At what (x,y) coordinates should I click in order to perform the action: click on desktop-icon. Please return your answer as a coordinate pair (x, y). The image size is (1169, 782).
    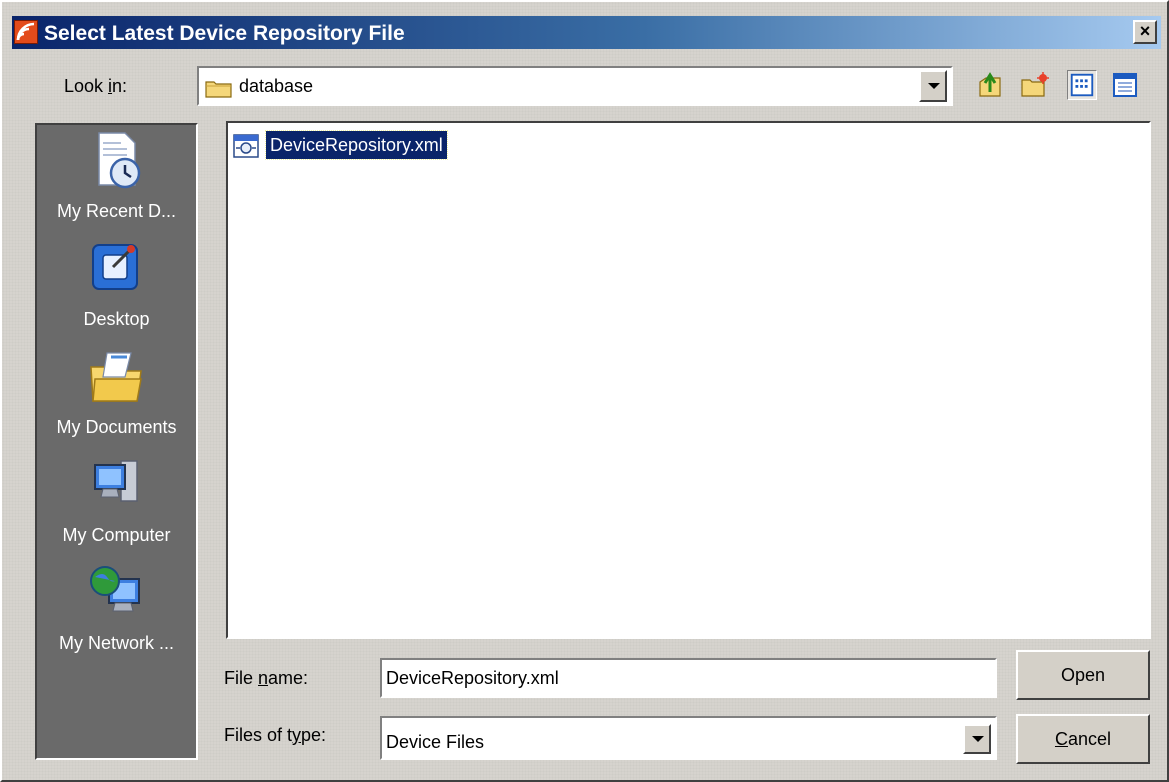
    Looking at the image, I should click on (115, 267).